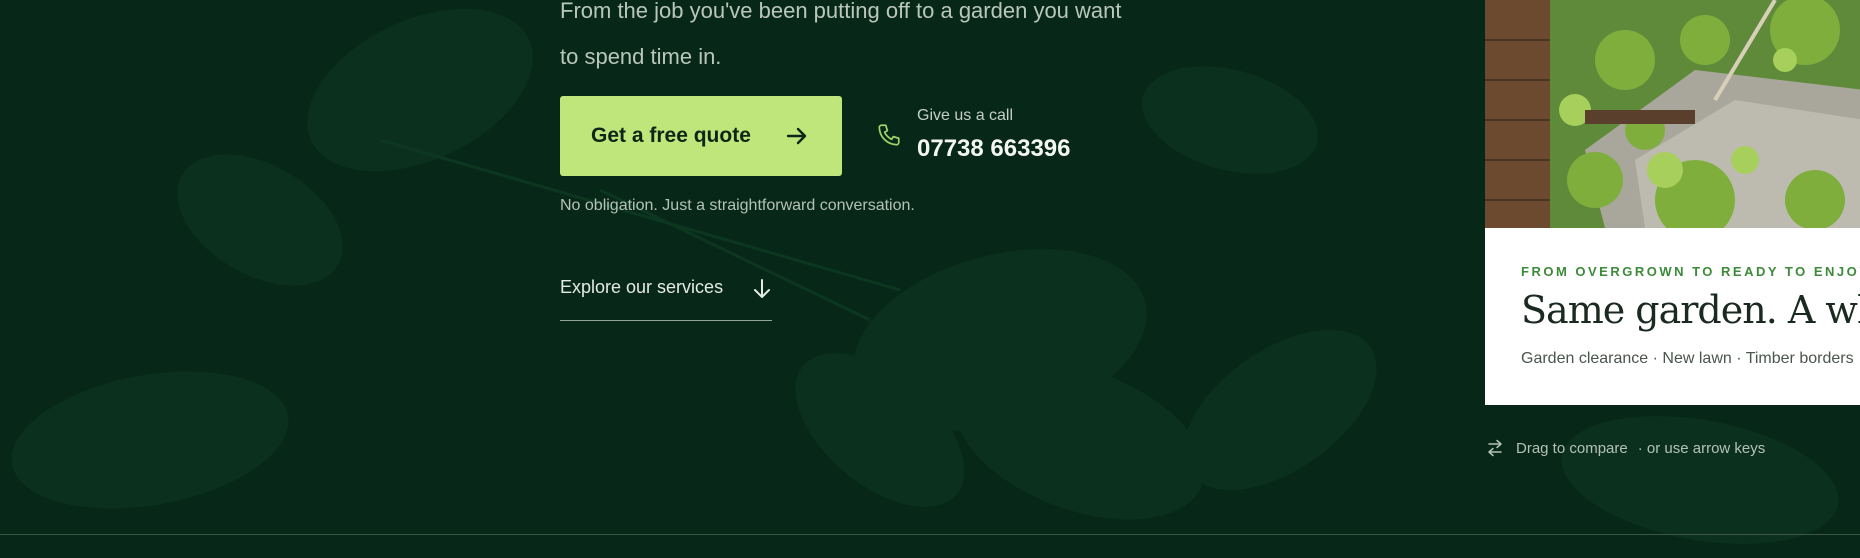 The image size is (1860, 558). What do you see at coordinates (642, 287) in the screenshot?
I see `explore-services-label: Explore our services` at bounding box center [642, 287].